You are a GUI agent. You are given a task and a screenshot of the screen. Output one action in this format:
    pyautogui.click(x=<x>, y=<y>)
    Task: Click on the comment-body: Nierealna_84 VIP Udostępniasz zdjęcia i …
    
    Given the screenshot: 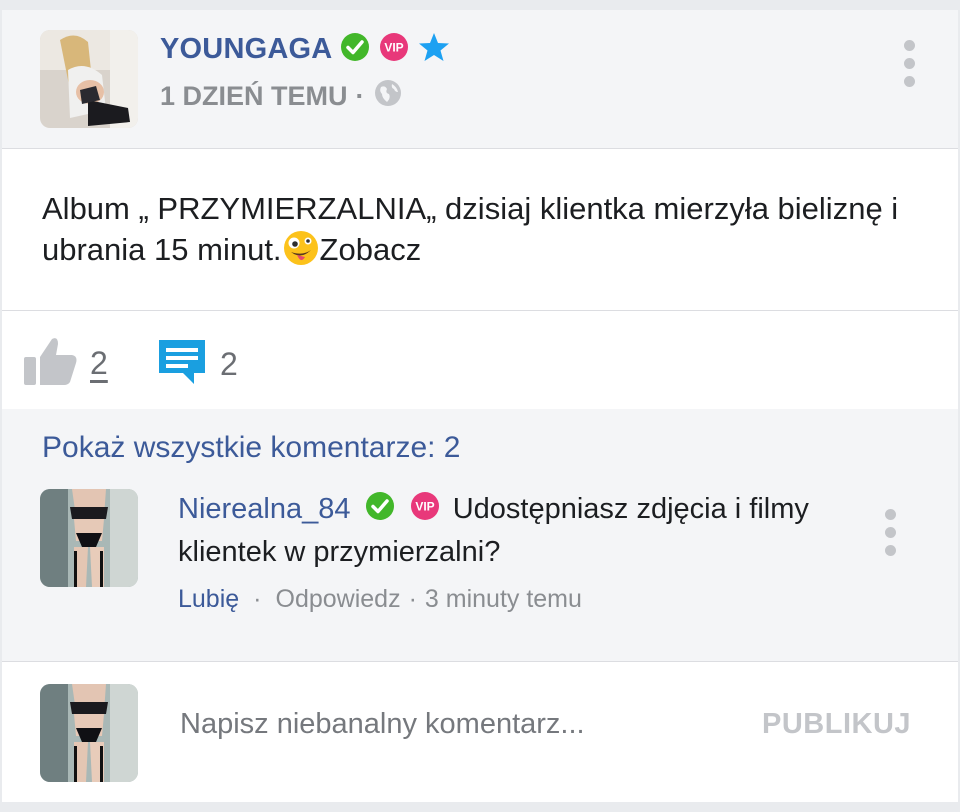 What is the action you would take?
    pyautogui.click(x=508, y=530)
    